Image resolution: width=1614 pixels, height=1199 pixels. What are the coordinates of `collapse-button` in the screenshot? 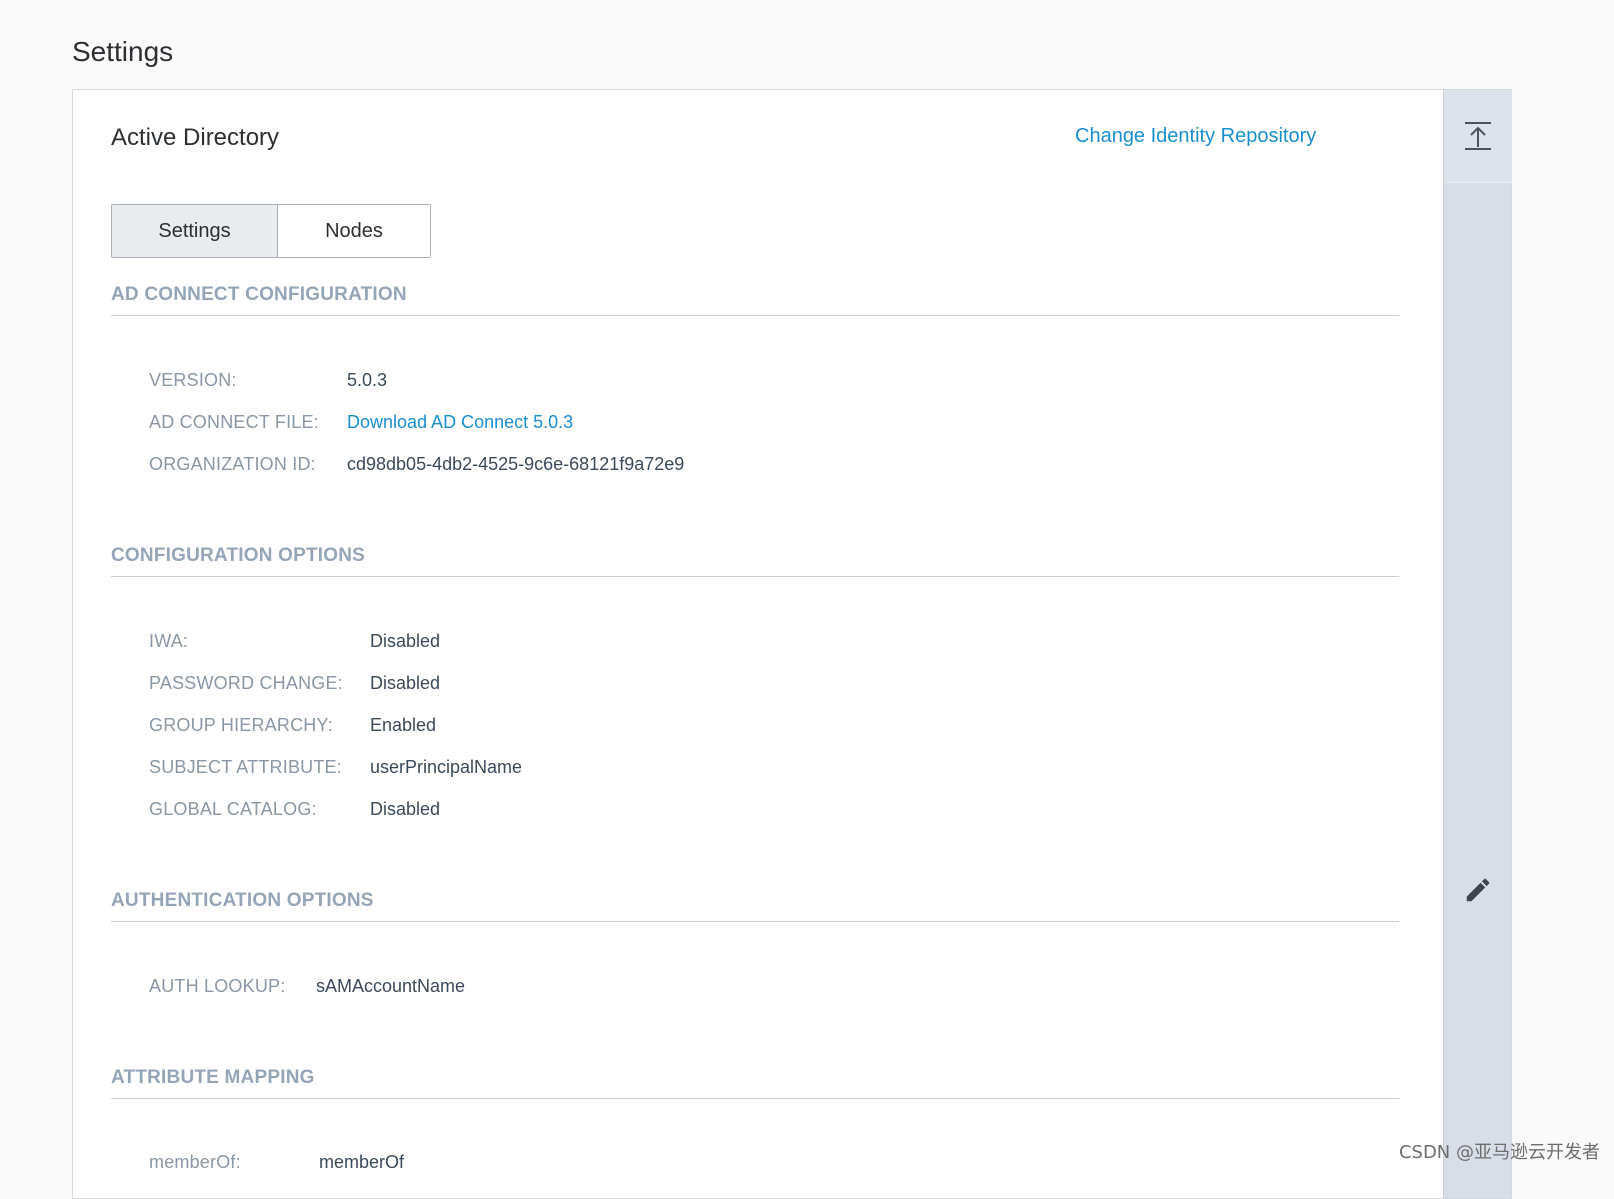 It's located at (1478, 136).